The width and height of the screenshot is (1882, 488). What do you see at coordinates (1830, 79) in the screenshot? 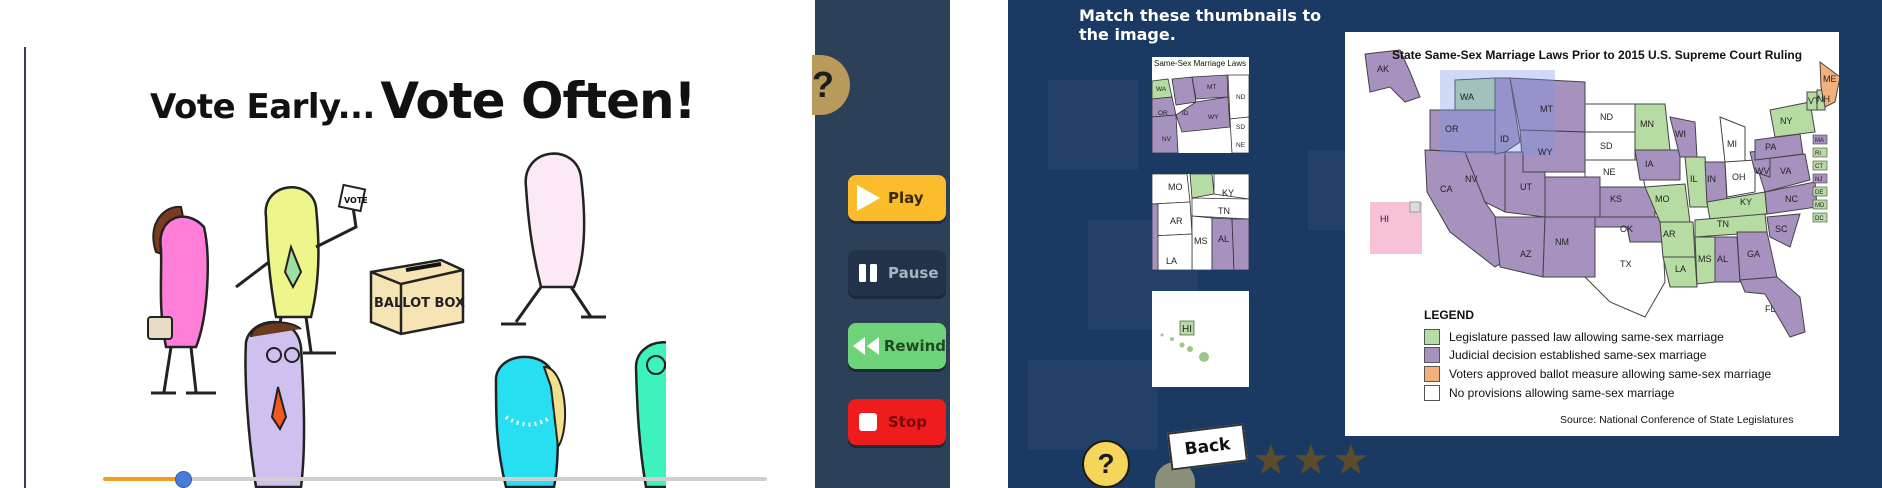
I see `svg-text: ME` at bounding box center [1830, 79].